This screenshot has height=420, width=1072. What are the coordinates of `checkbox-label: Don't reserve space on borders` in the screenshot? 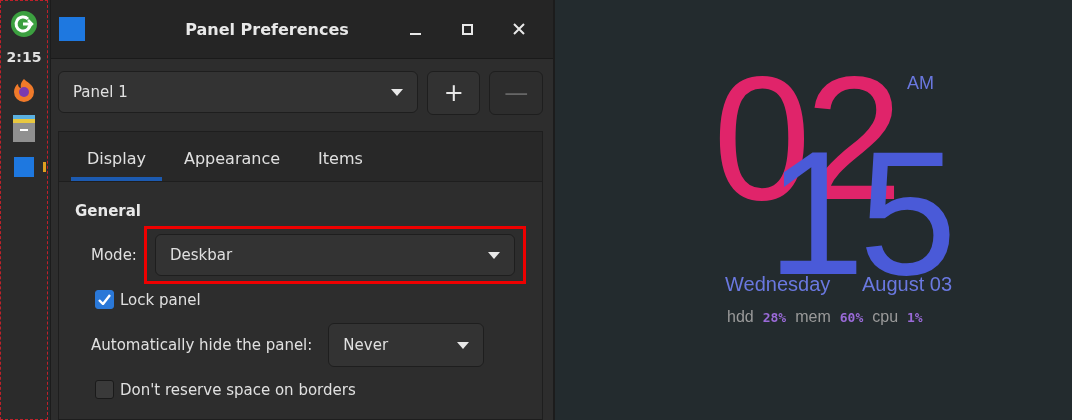 It's located at (238, 389).